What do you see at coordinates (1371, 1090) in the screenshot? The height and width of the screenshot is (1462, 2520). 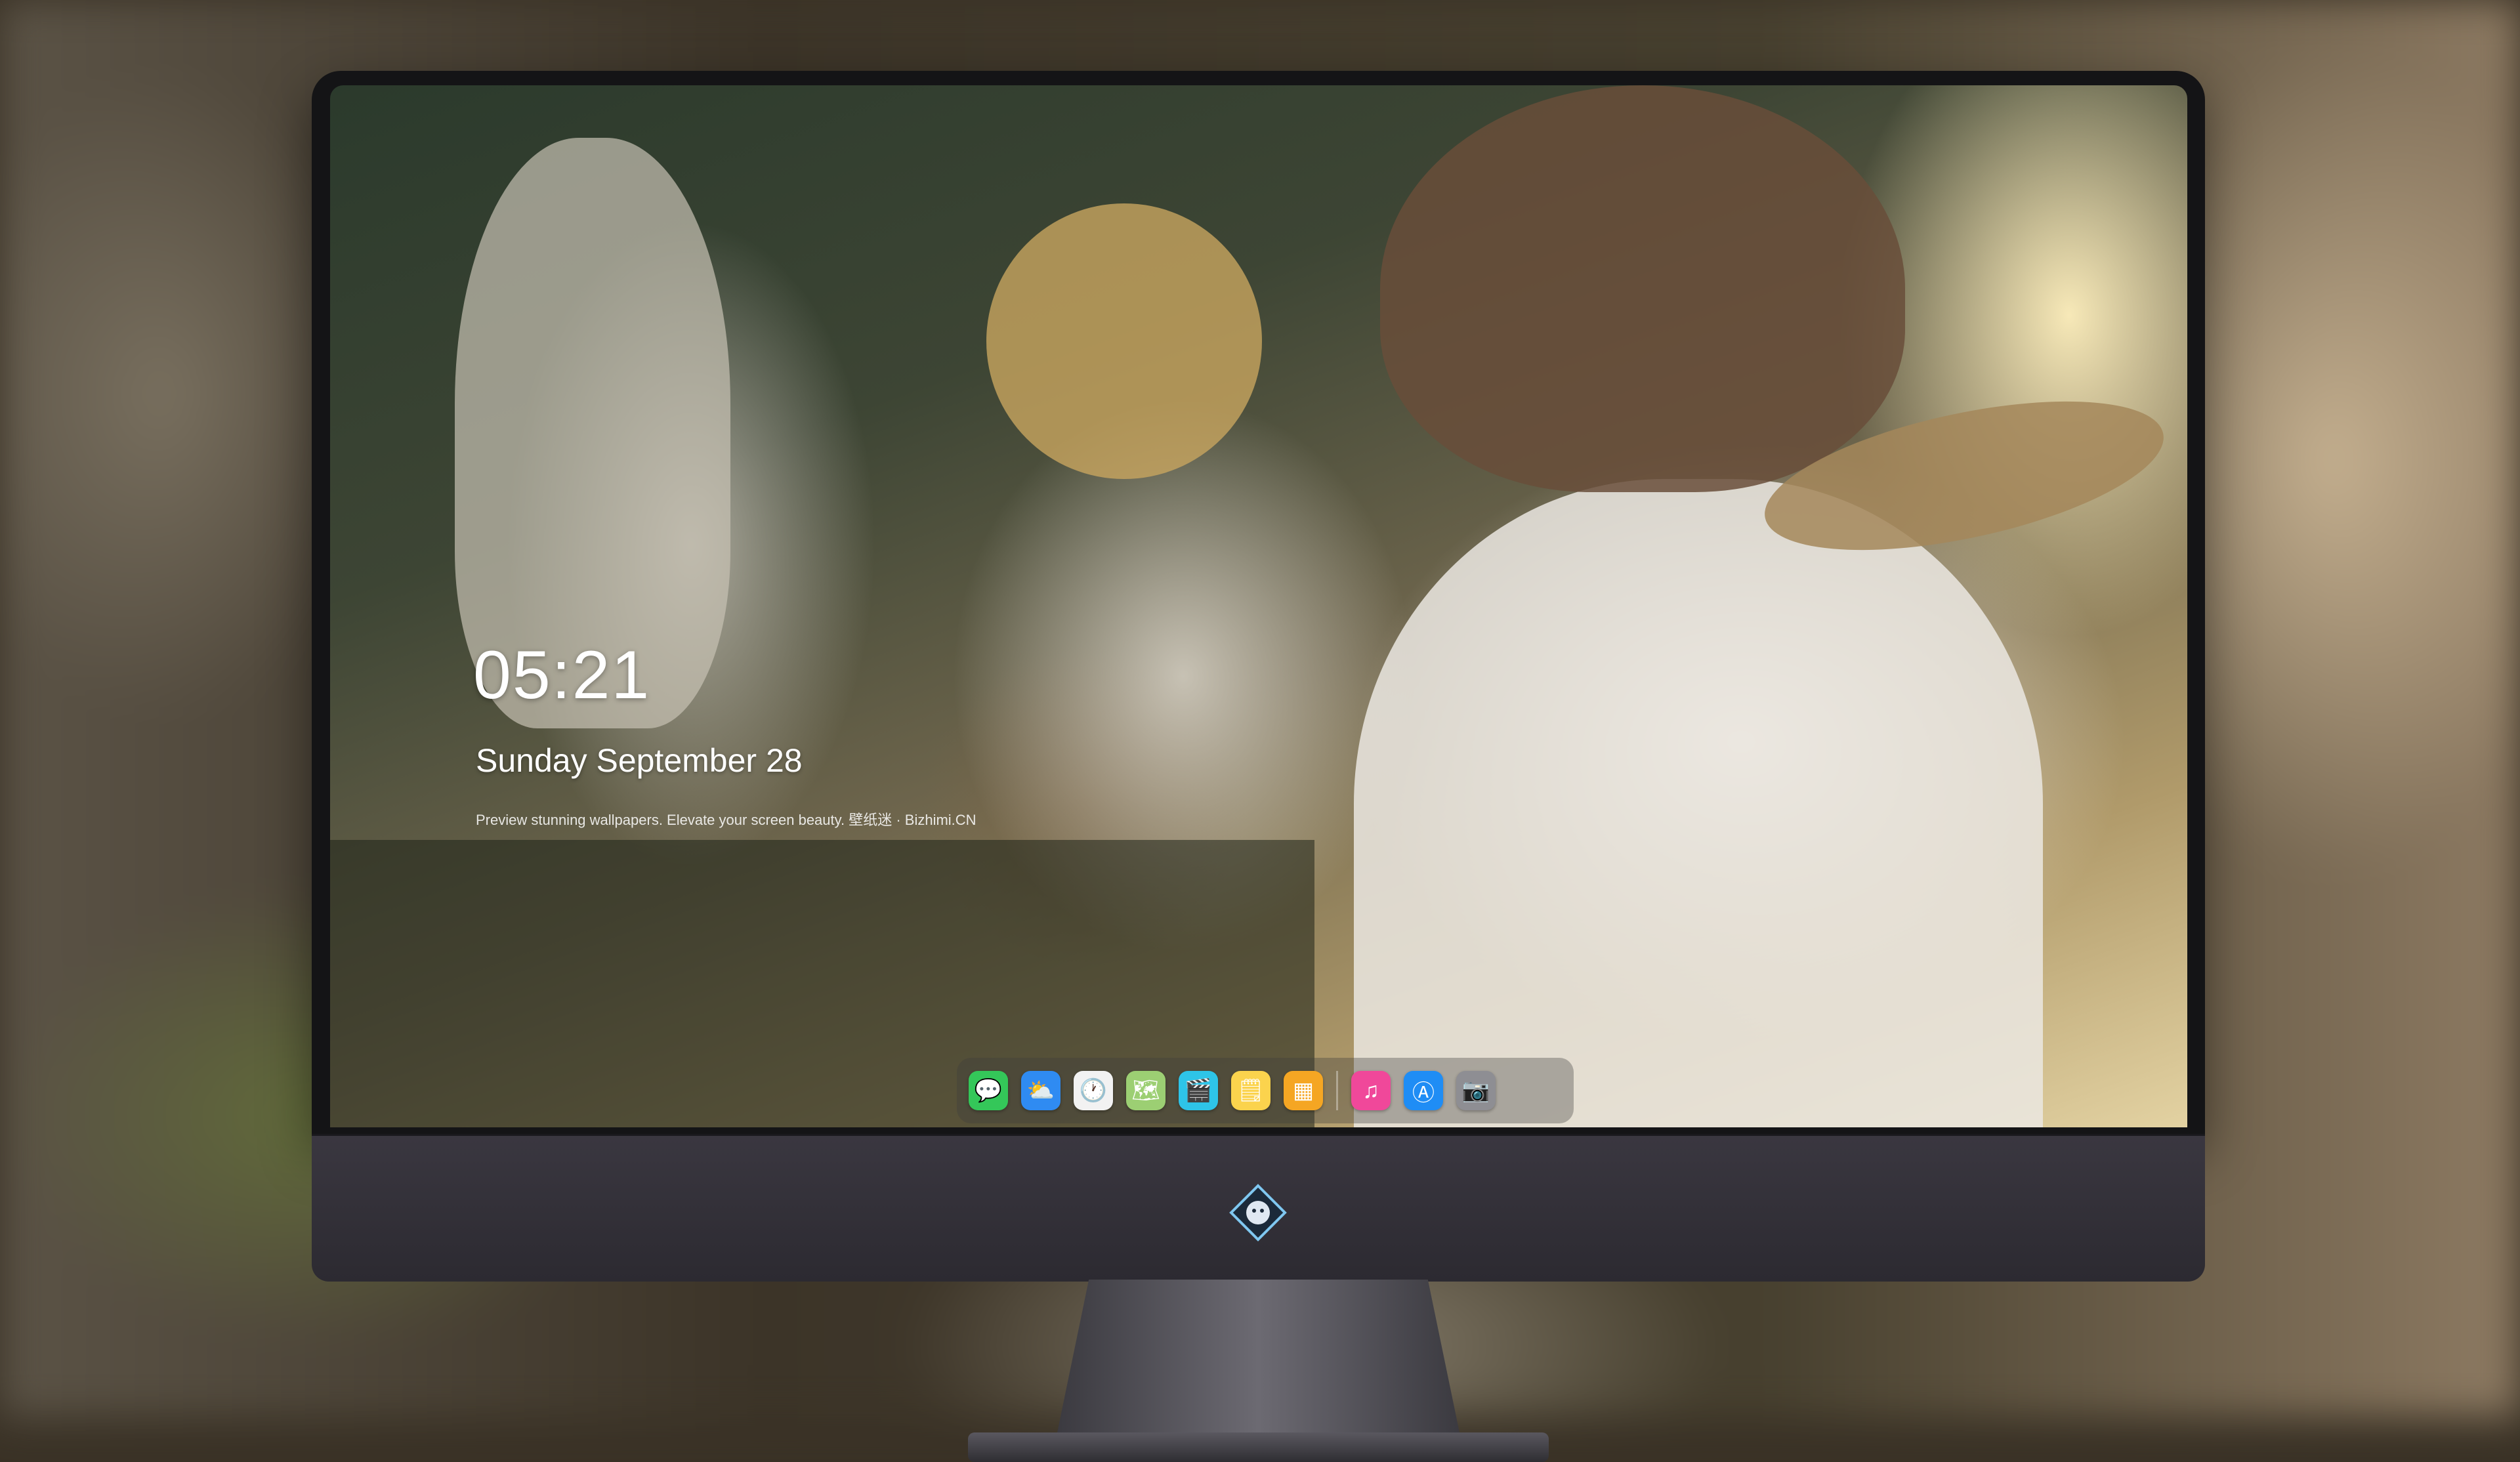 I see `music-icon: ♫` at bounding box center [1371, 1090].